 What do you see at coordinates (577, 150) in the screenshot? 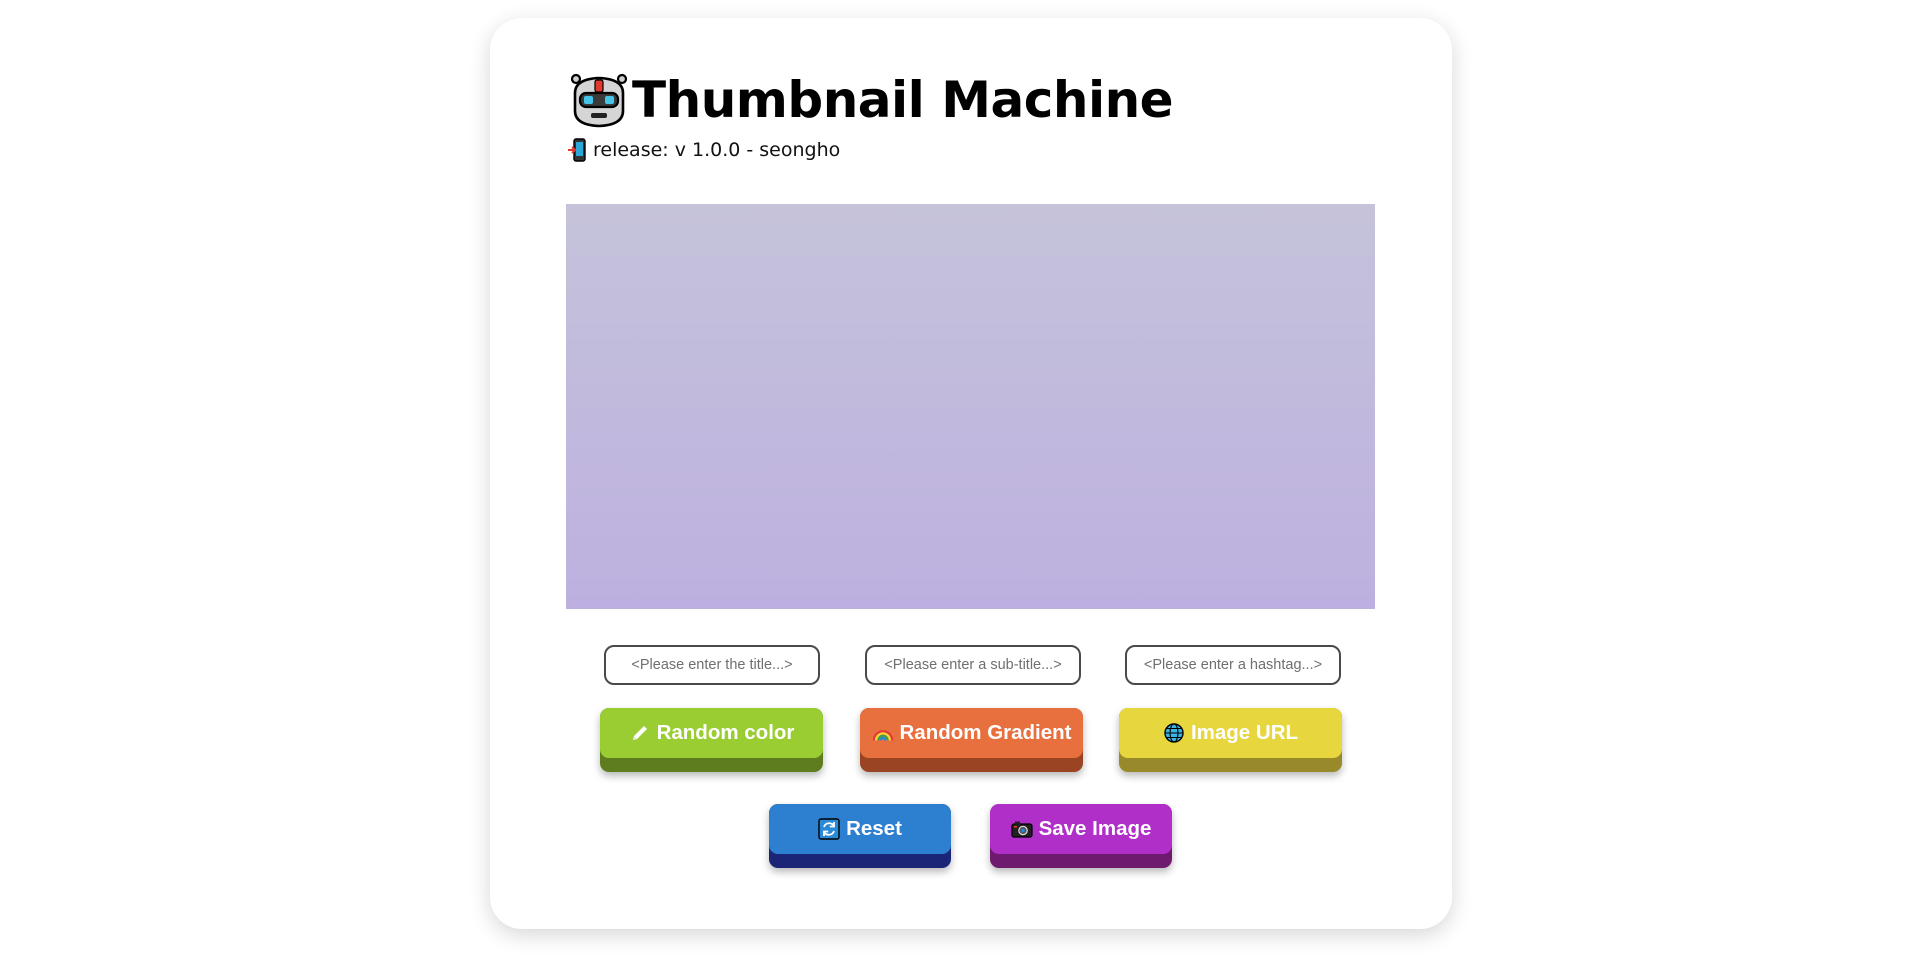
I see `mobile-phone-arrow-icon` at bounding box center [577, 150].